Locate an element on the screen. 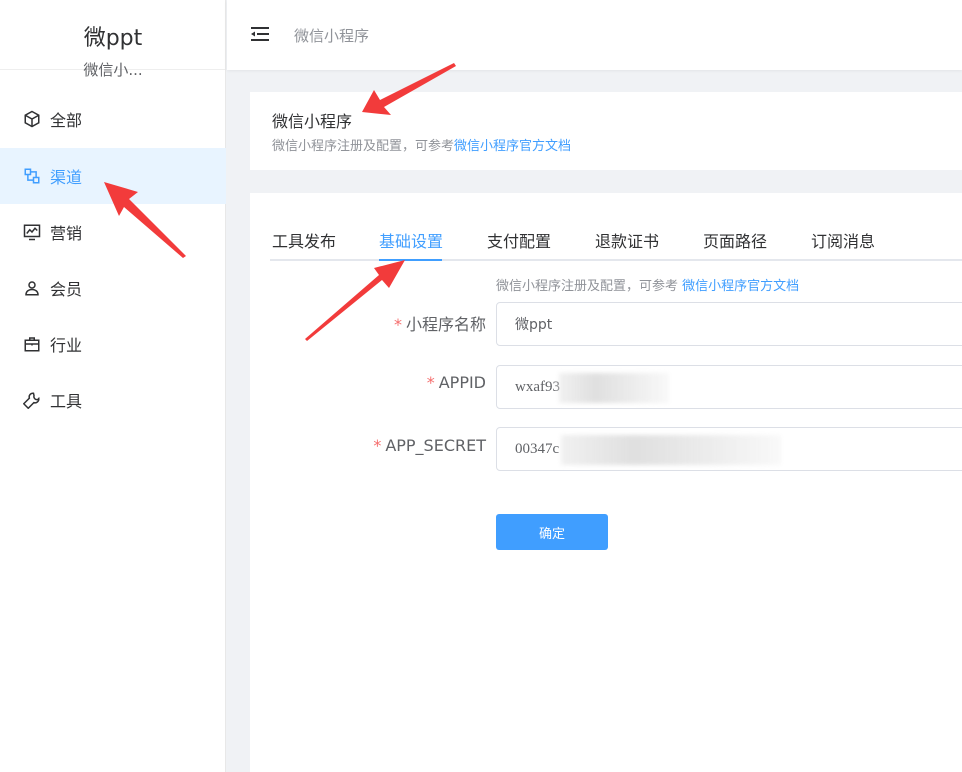 This screenshot has height=772, width=962. app-secret-input: 00347c is located at coordinates (729, 449).